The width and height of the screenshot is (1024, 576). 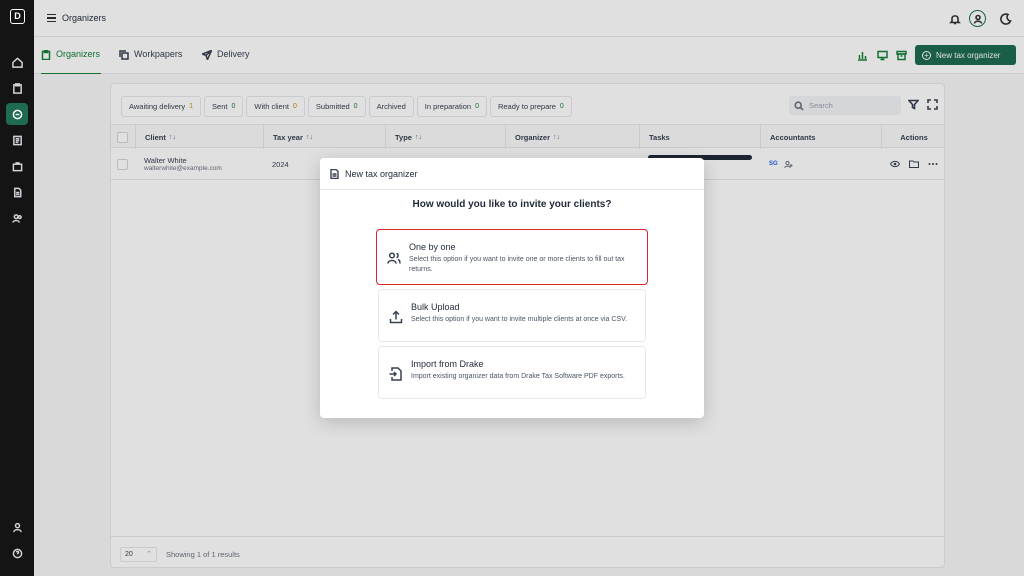 I want to click on app-logo: D, so click(x=17, y=16).